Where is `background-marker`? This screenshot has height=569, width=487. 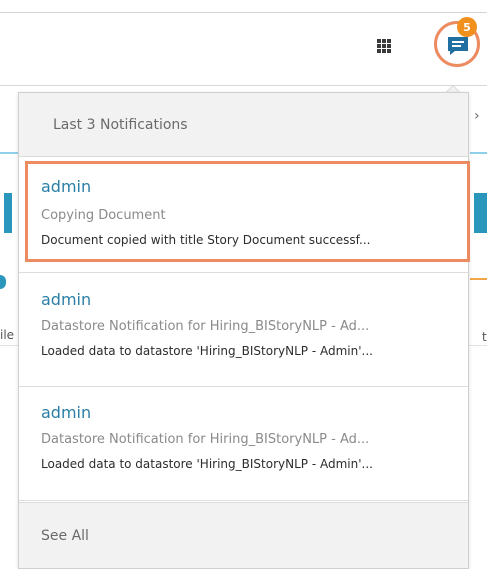 background-marker is located at coordinates (3, 282).